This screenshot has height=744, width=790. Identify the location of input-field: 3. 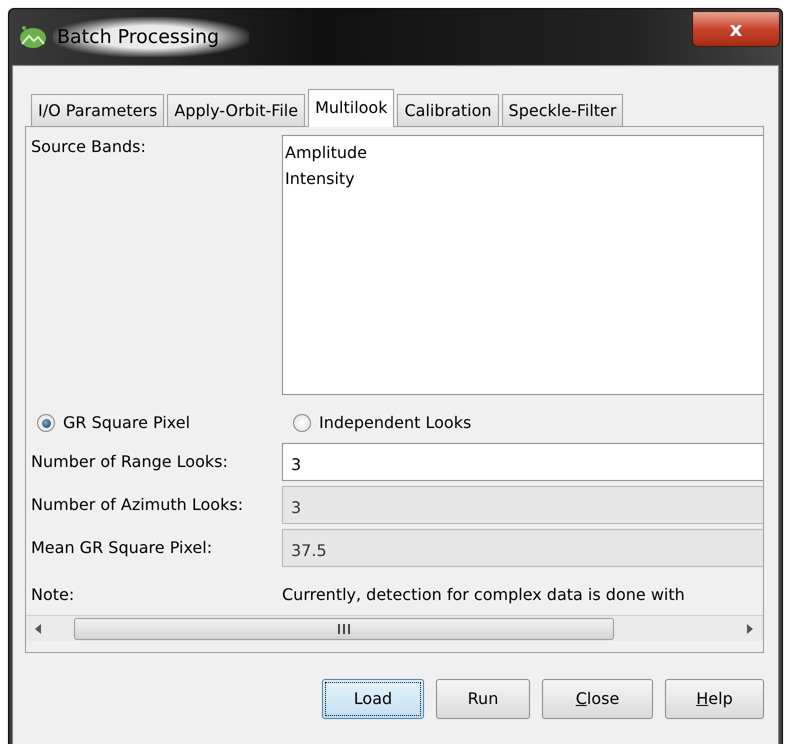
(522, 462).